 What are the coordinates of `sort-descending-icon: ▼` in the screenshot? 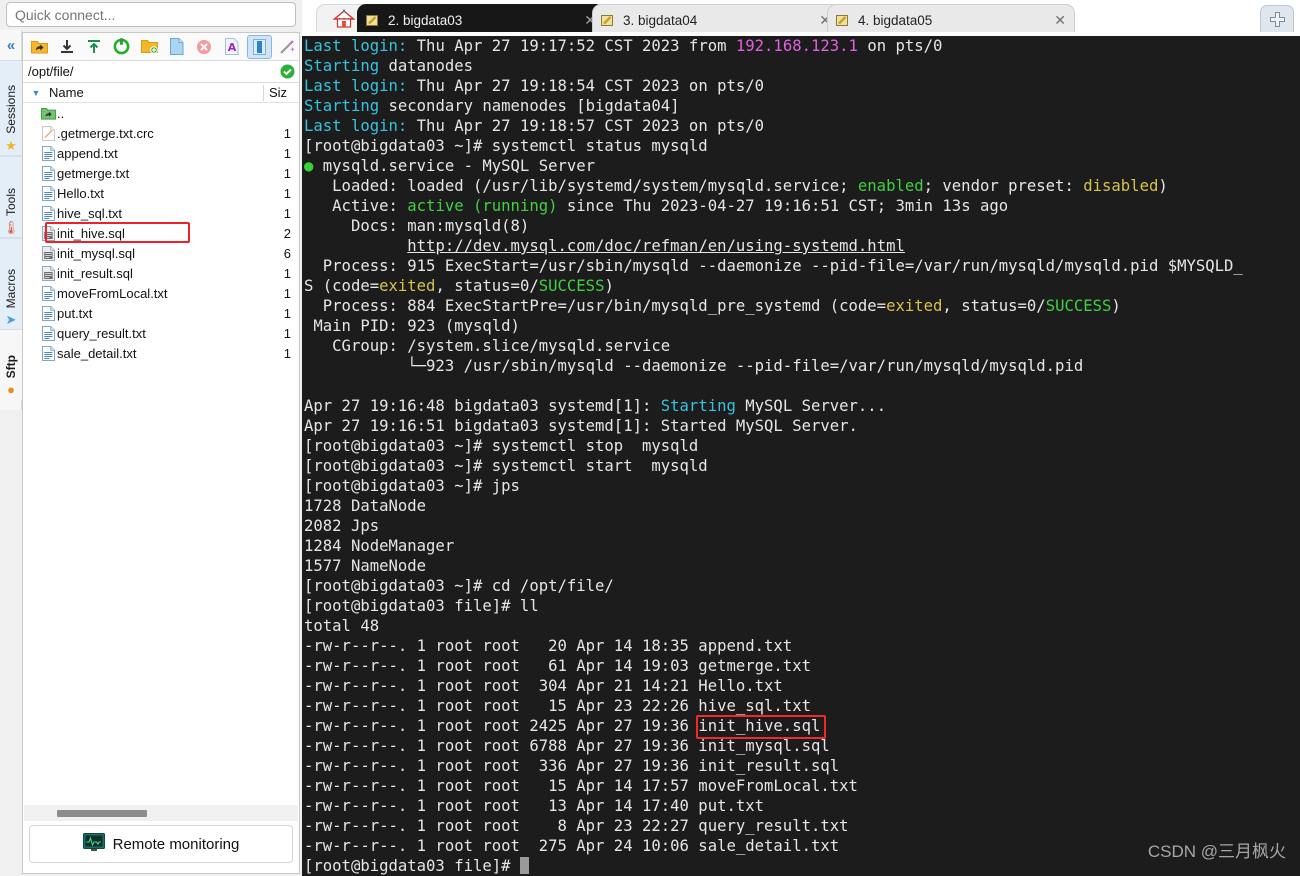 It's located at (36, 93).